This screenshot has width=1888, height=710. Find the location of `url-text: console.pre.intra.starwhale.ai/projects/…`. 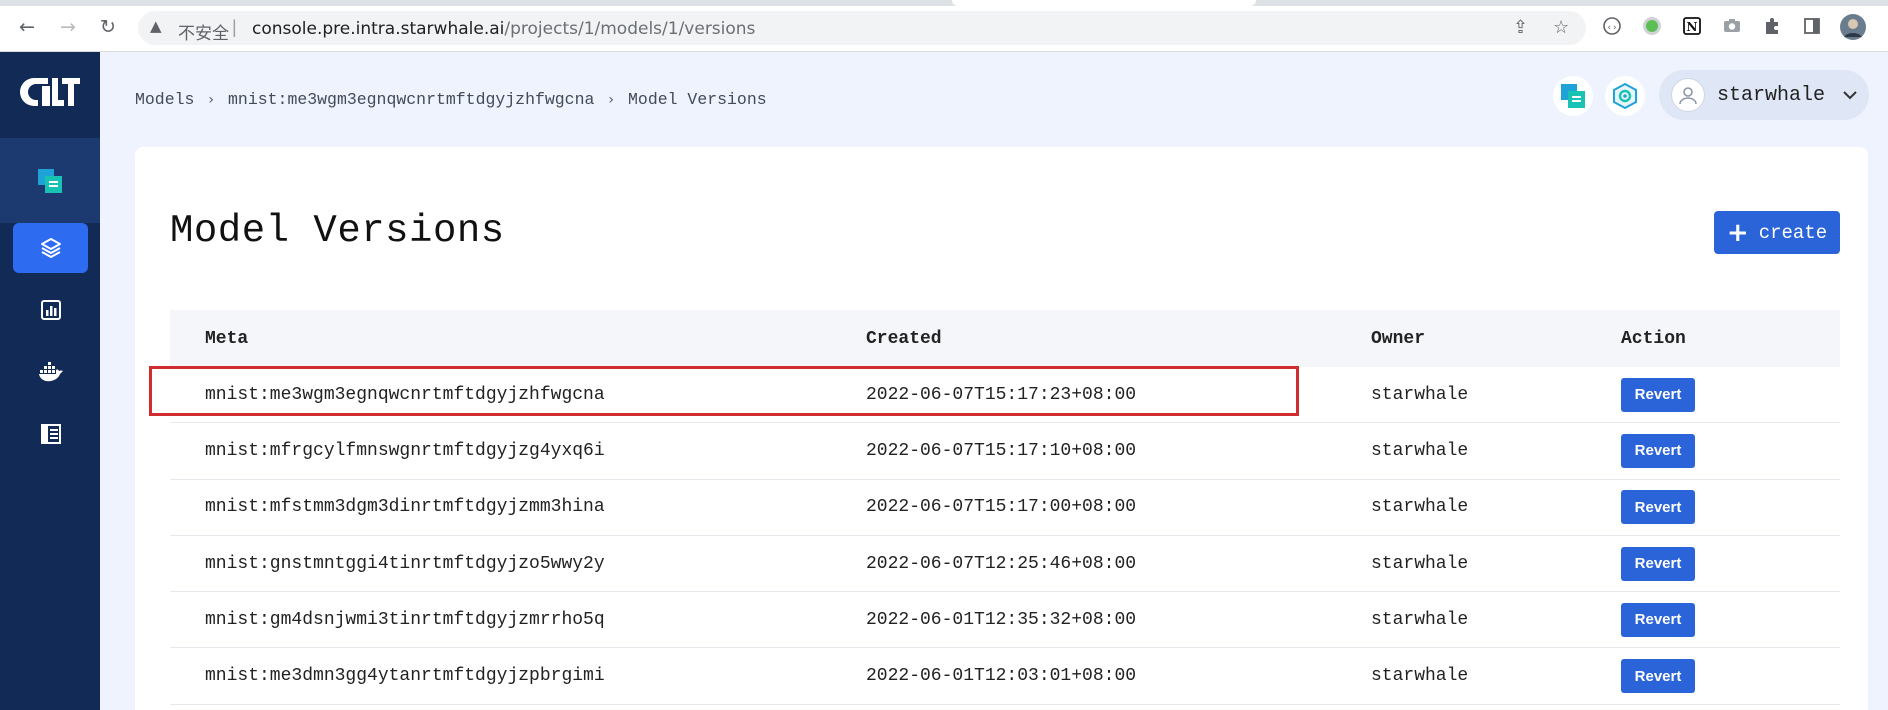

url-text: console.pre.intra.starwhale.ai/projects/… is located at coordinates (503, 29).